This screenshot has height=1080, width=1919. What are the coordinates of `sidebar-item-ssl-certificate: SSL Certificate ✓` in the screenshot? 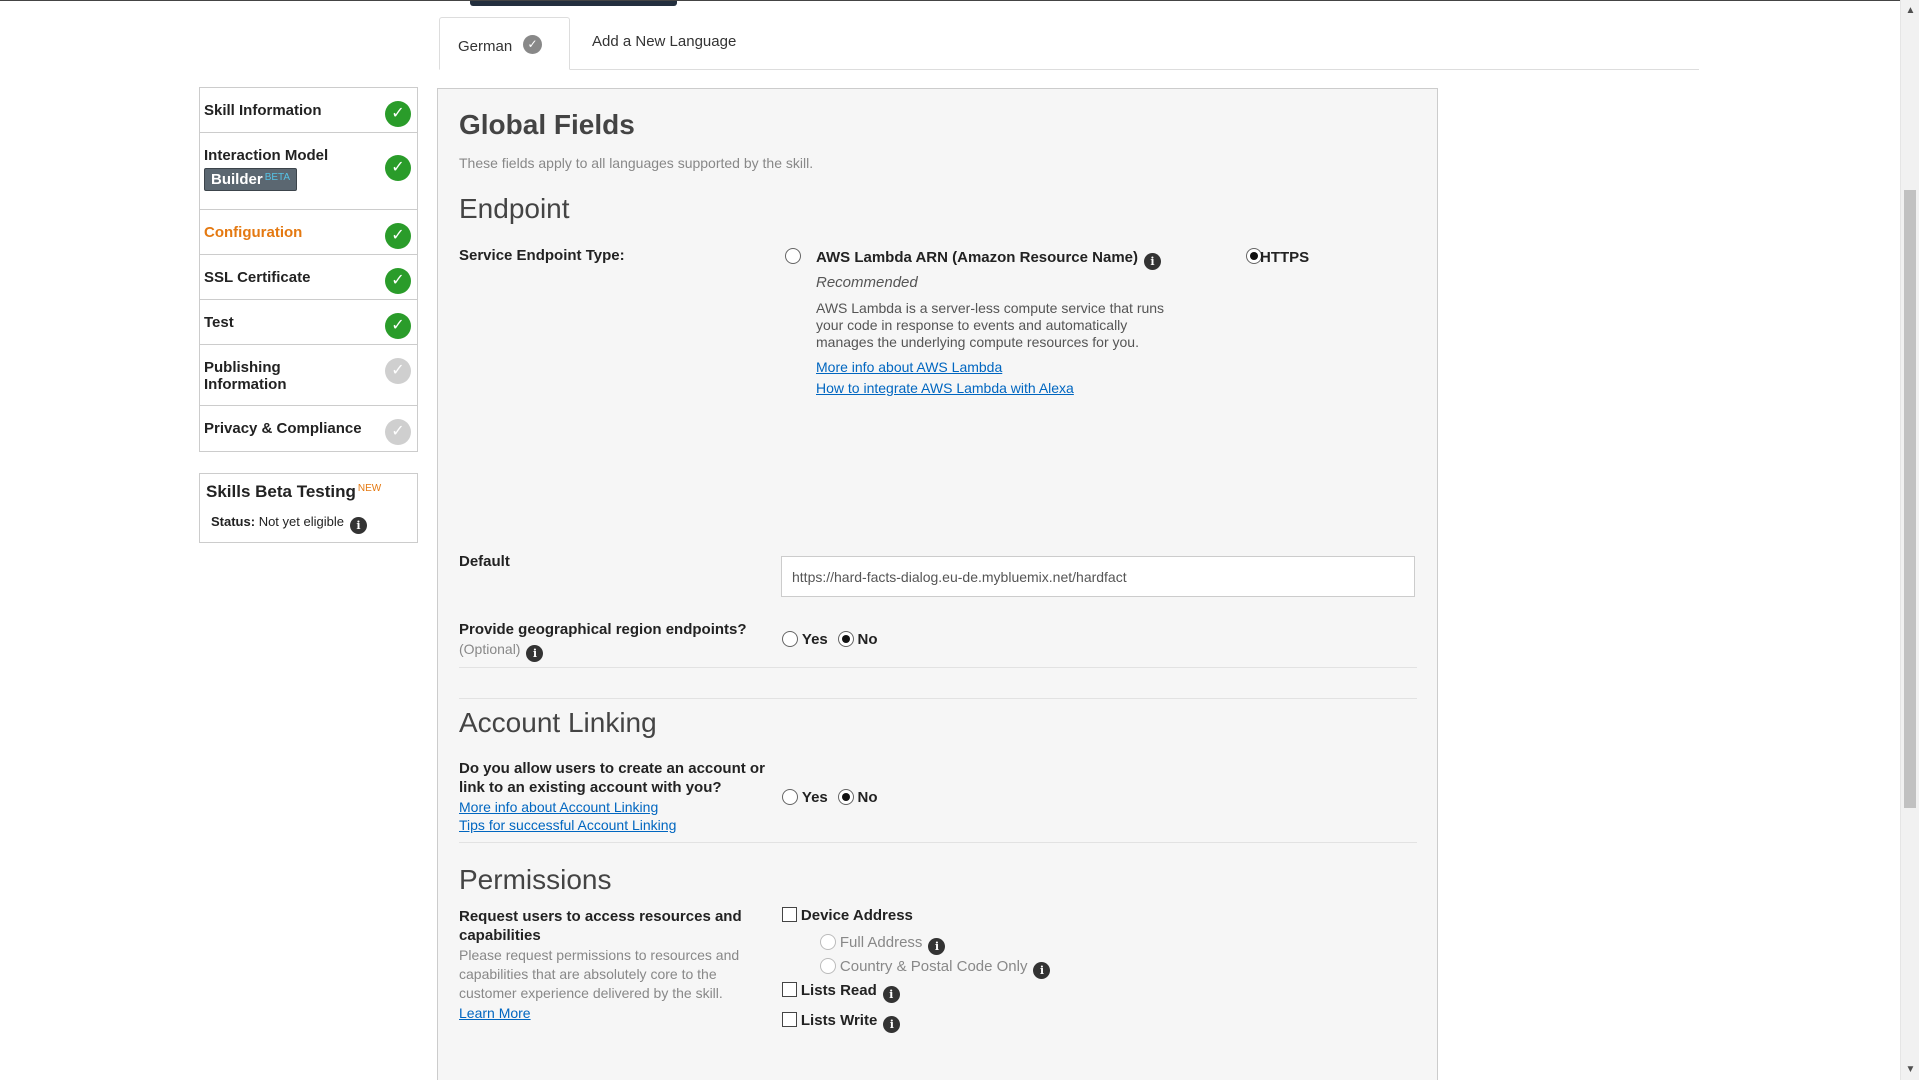 It's located at (308, 277).